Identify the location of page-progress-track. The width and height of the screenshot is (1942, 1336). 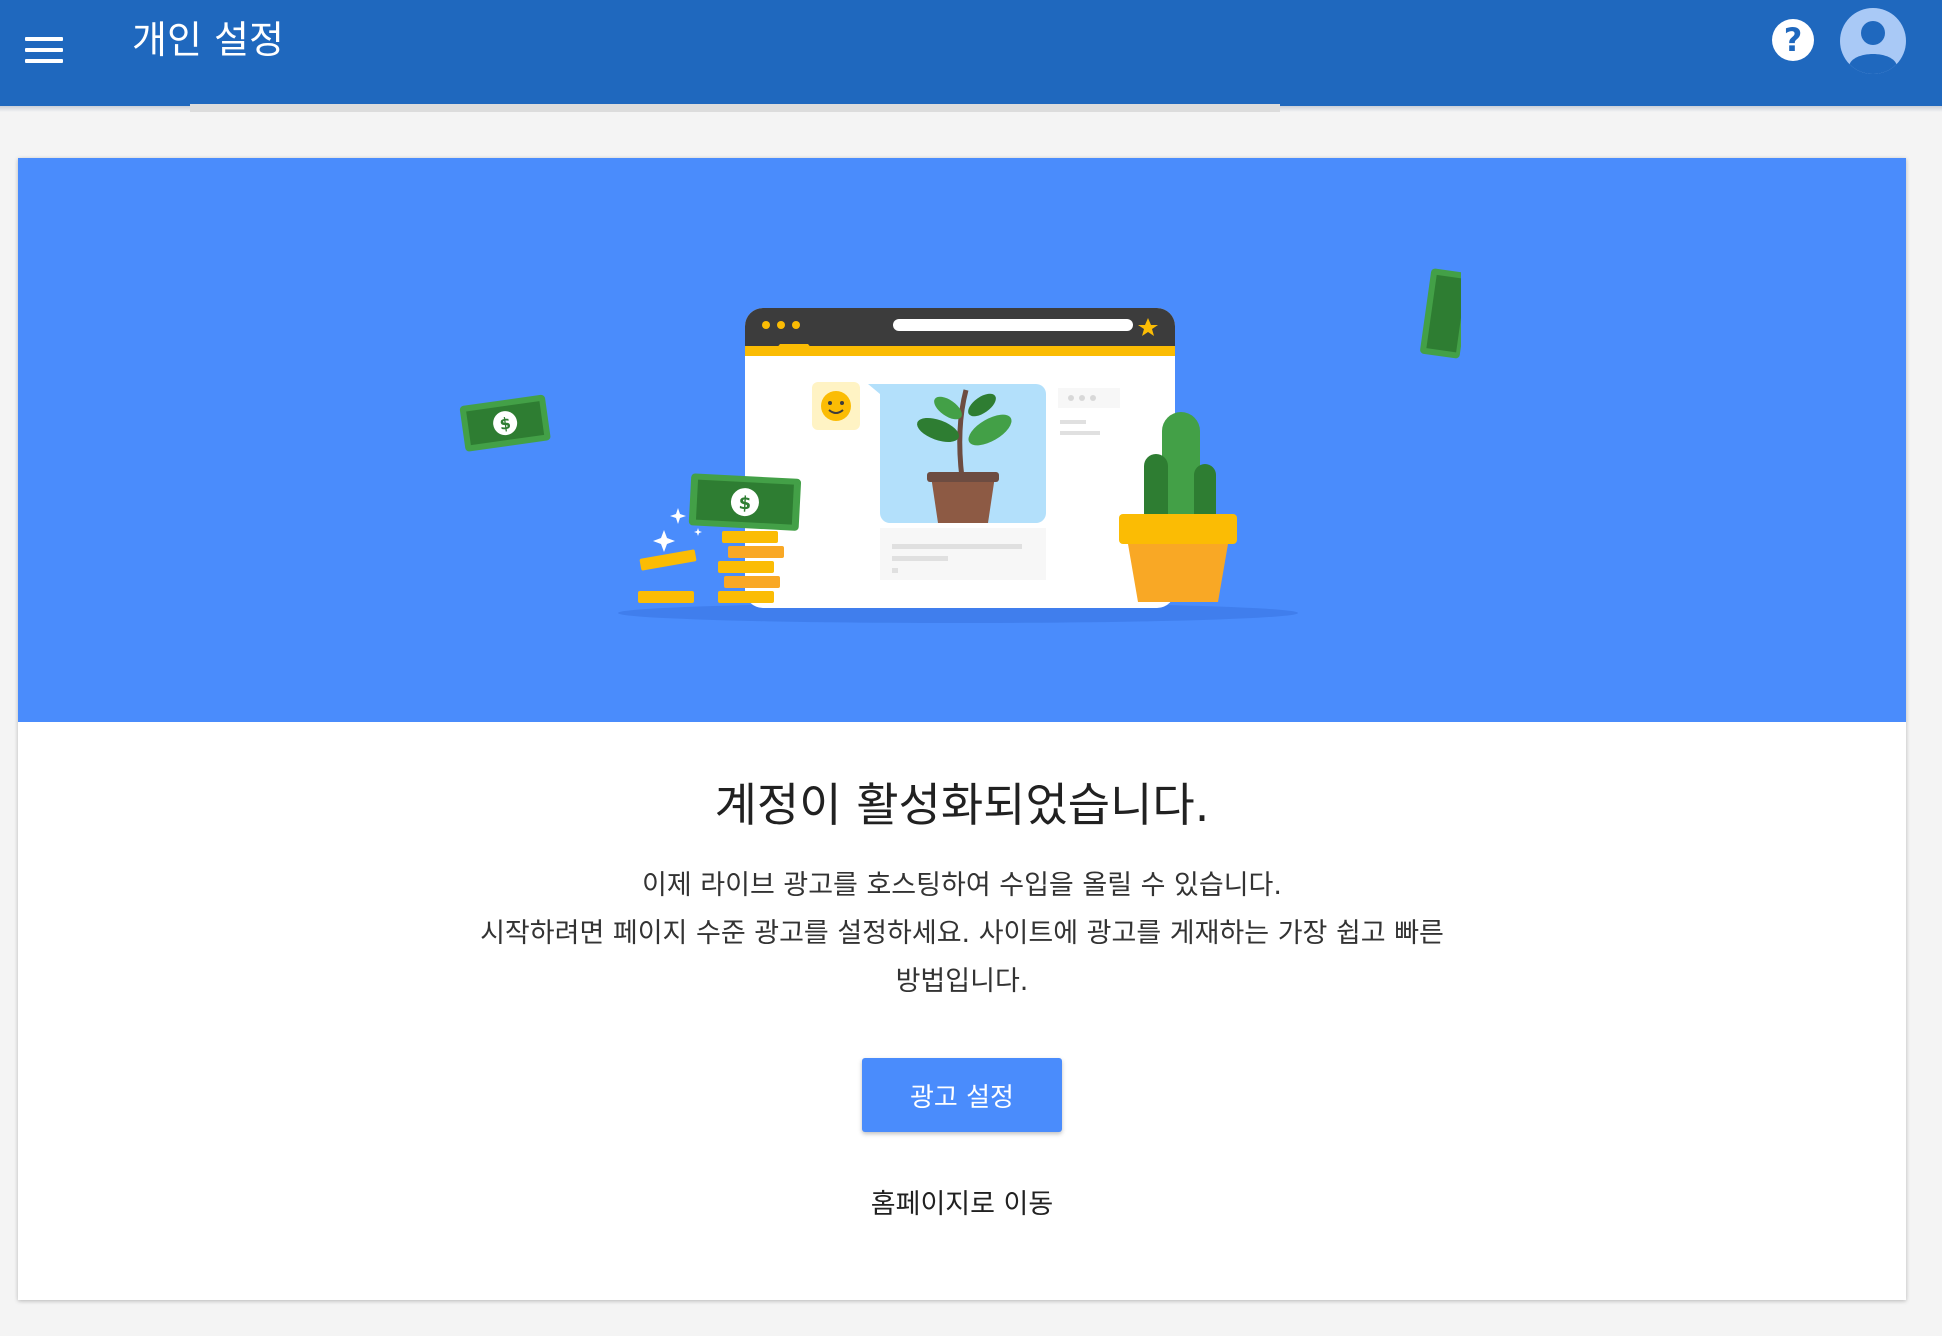
(735, 108).